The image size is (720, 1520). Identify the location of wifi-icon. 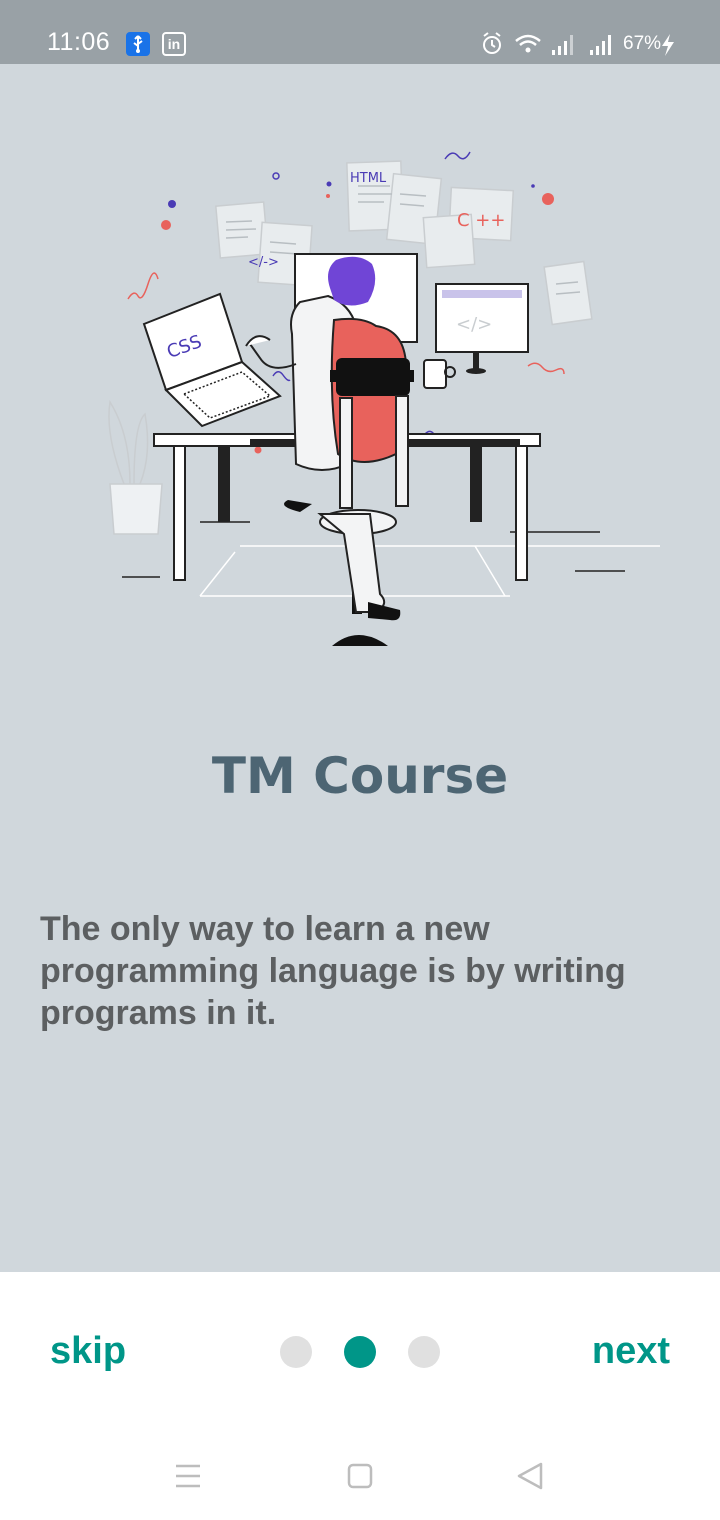
(528, 43).